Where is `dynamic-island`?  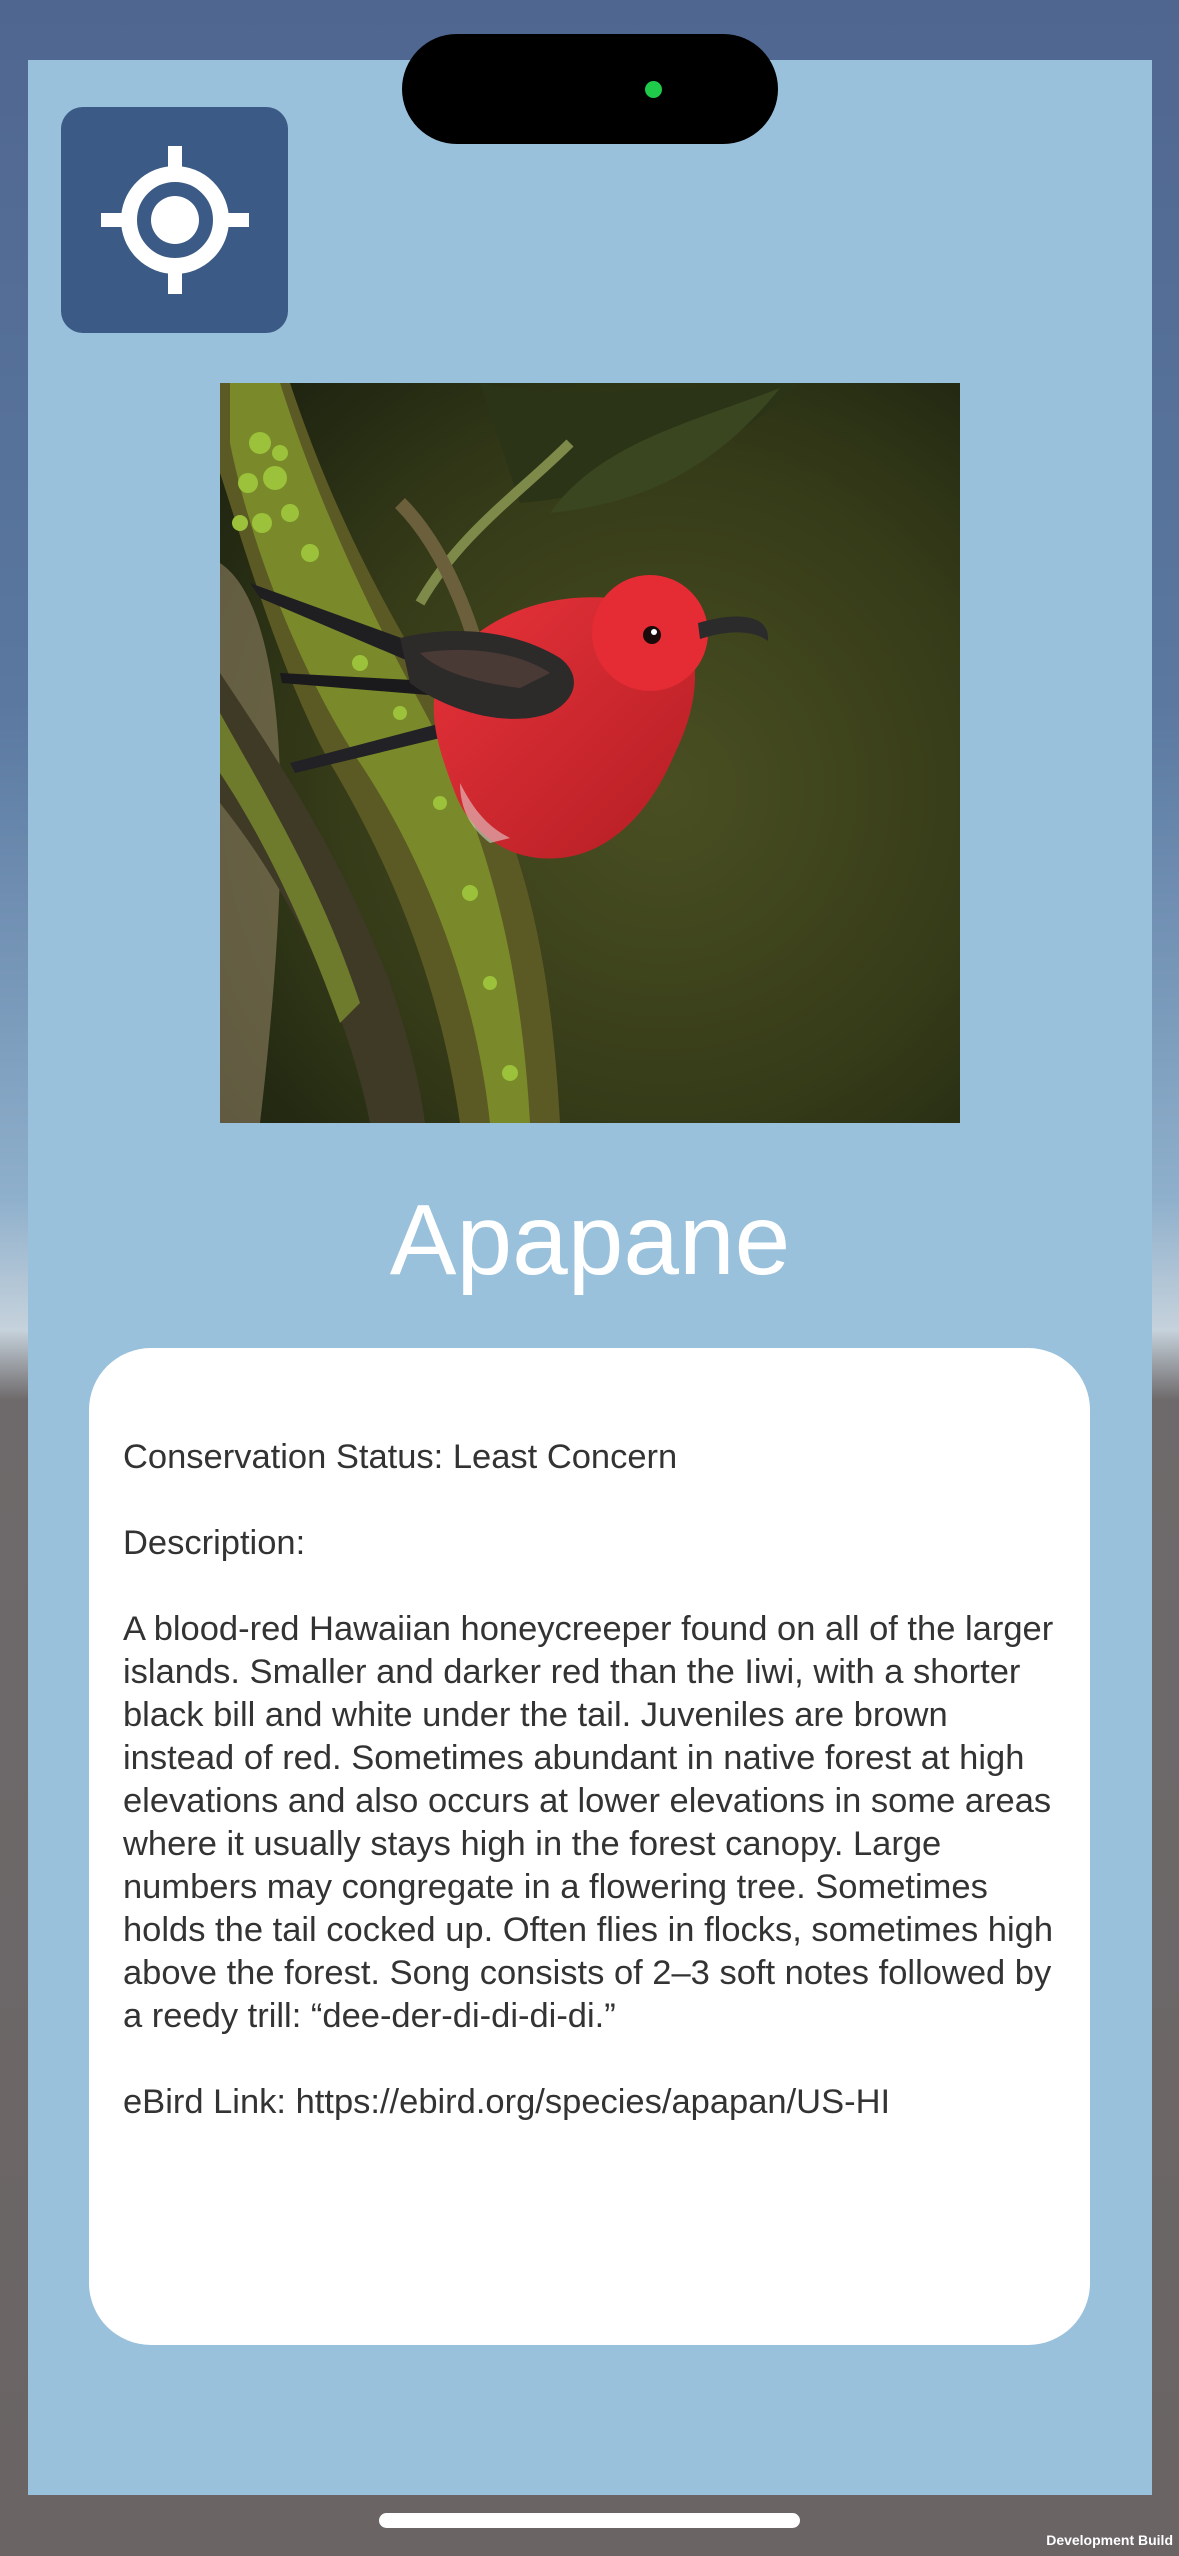
dynamic-island is located at coordinates (590, 89).